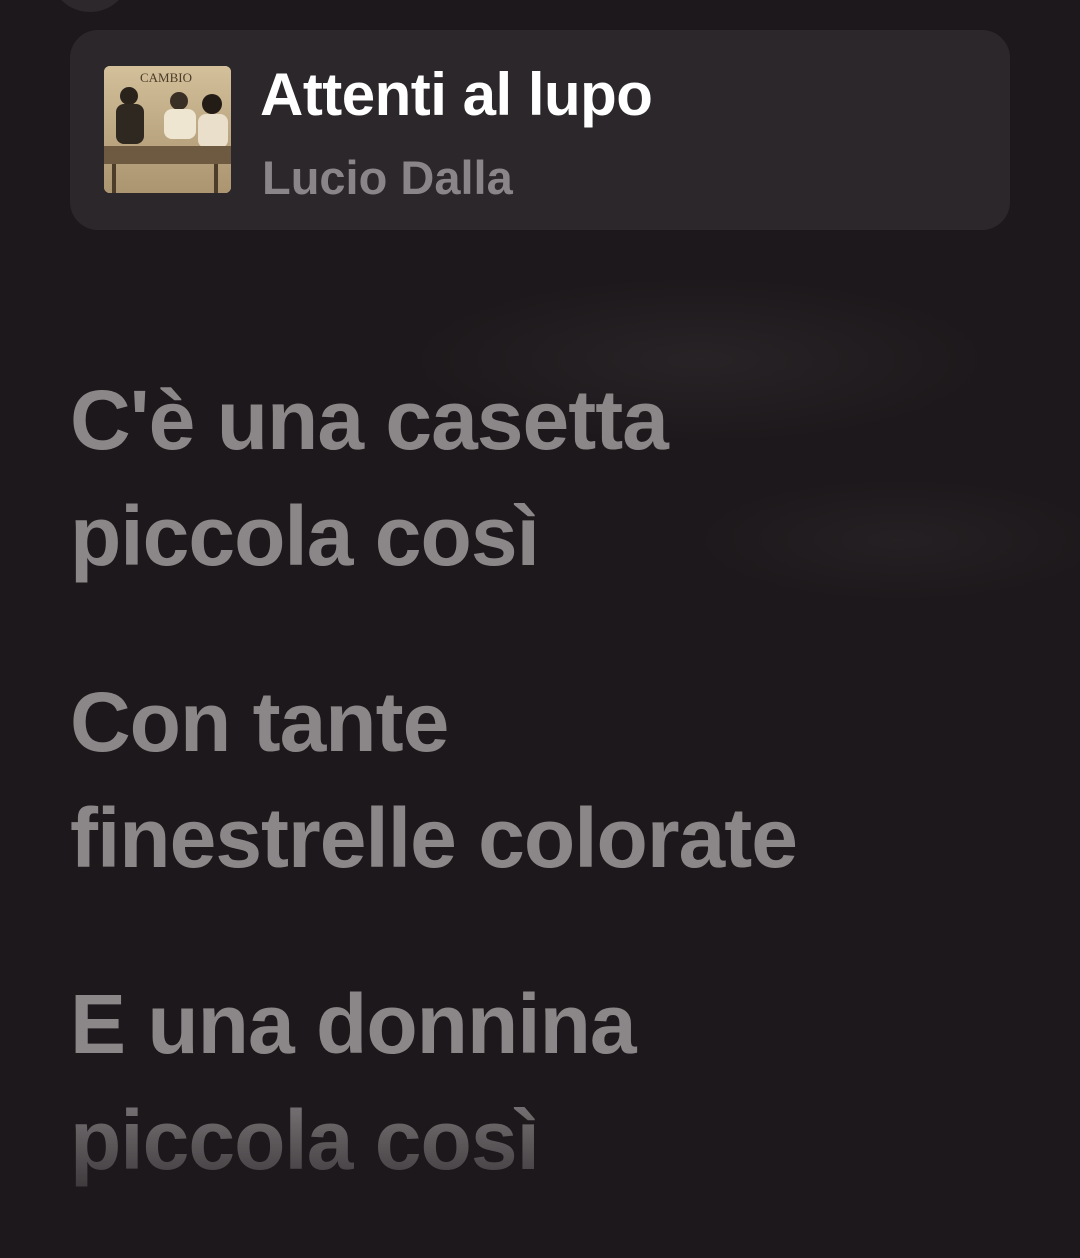 The width and height of the screenshot is (1080, 1258). What do you see at coordinates (540, 130) in the screenshot?
I see `now-playing-card: CAMBIO Attenti al lupo Lucio Dalla` at bounding box center [540, 130].